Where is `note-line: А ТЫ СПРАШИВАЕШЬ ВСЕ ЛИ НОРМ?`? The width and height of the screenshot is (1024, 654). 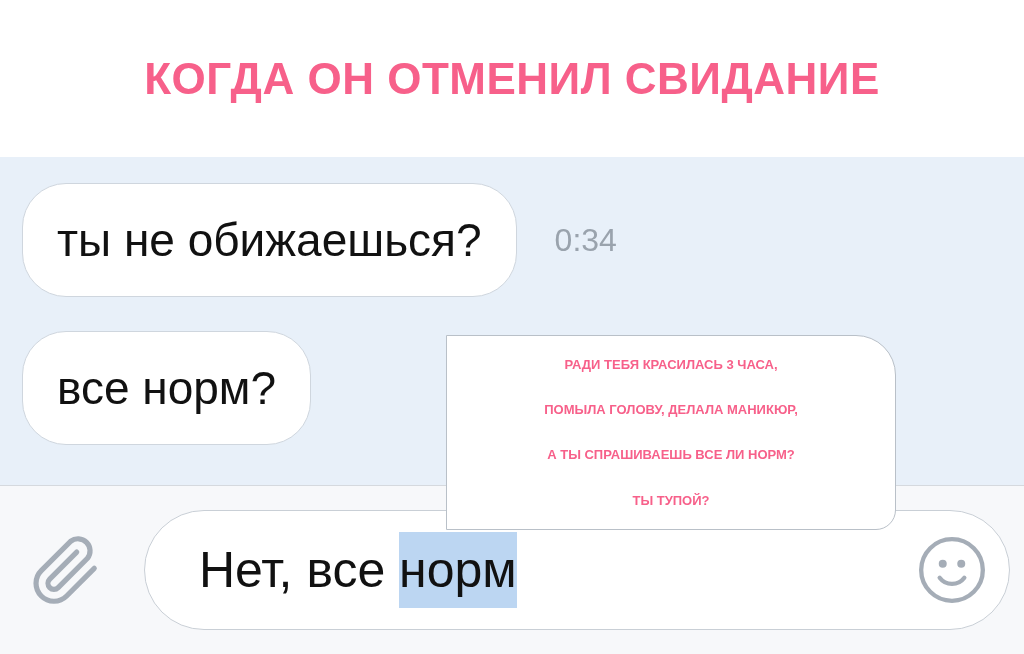 note-line: А ТЫ СПРАШИВАЕШЬ ВСЕ ЛИ НОРМ? is located at coordinates (671, 455).